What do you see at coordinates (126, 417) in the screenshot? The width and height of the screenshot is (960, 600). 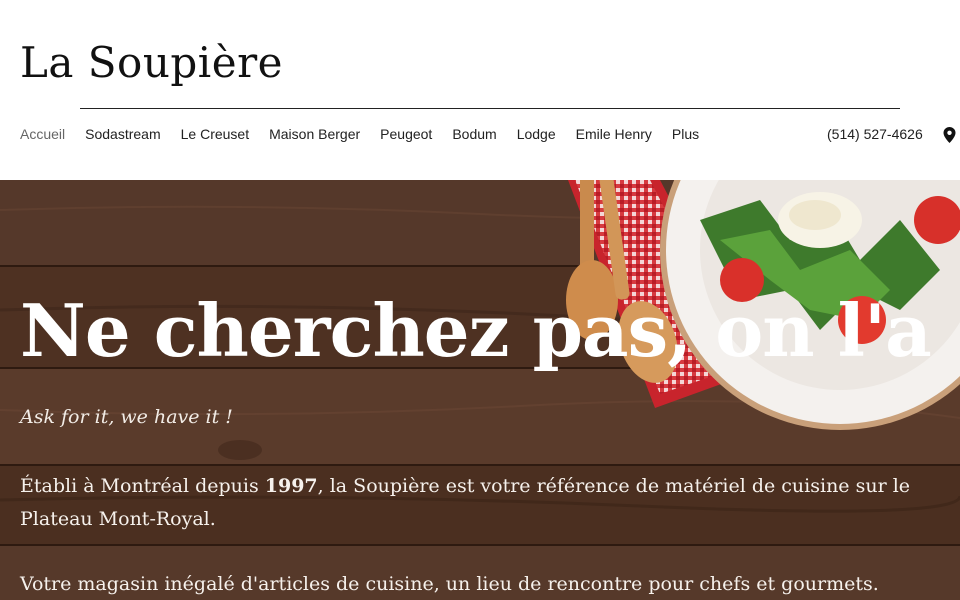 I see `hero-tagline: Ask for it, we have it !` at bounding box center [126, 417].